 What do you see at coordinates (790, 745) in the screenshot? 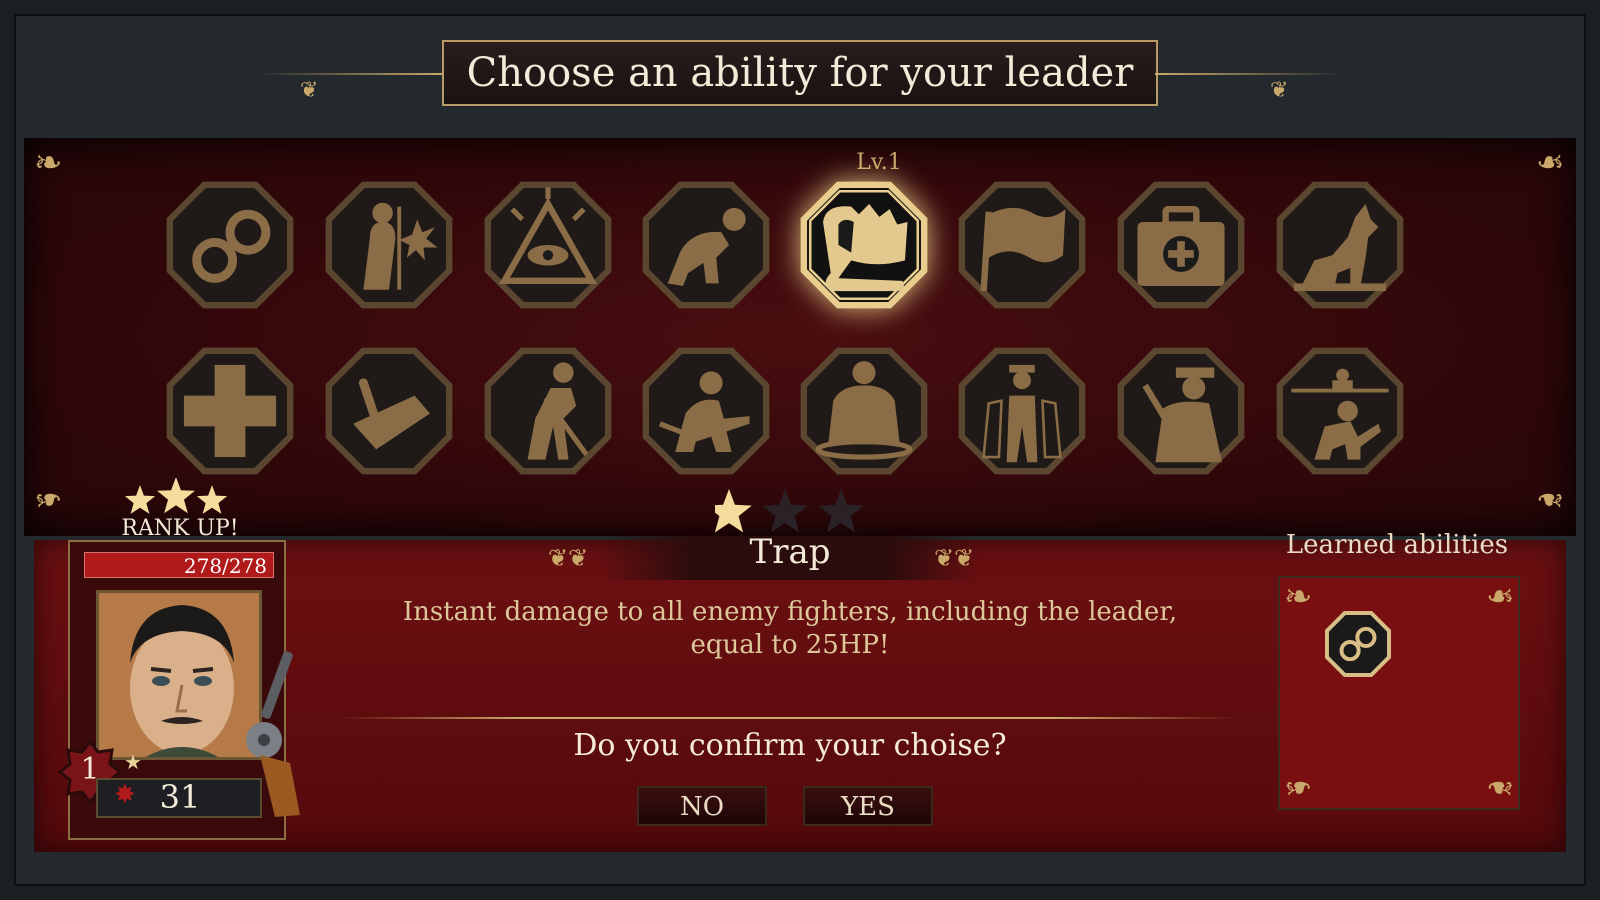
I see `confirm-question: Do you confirm your choise?` at bounding box center [790, 745].